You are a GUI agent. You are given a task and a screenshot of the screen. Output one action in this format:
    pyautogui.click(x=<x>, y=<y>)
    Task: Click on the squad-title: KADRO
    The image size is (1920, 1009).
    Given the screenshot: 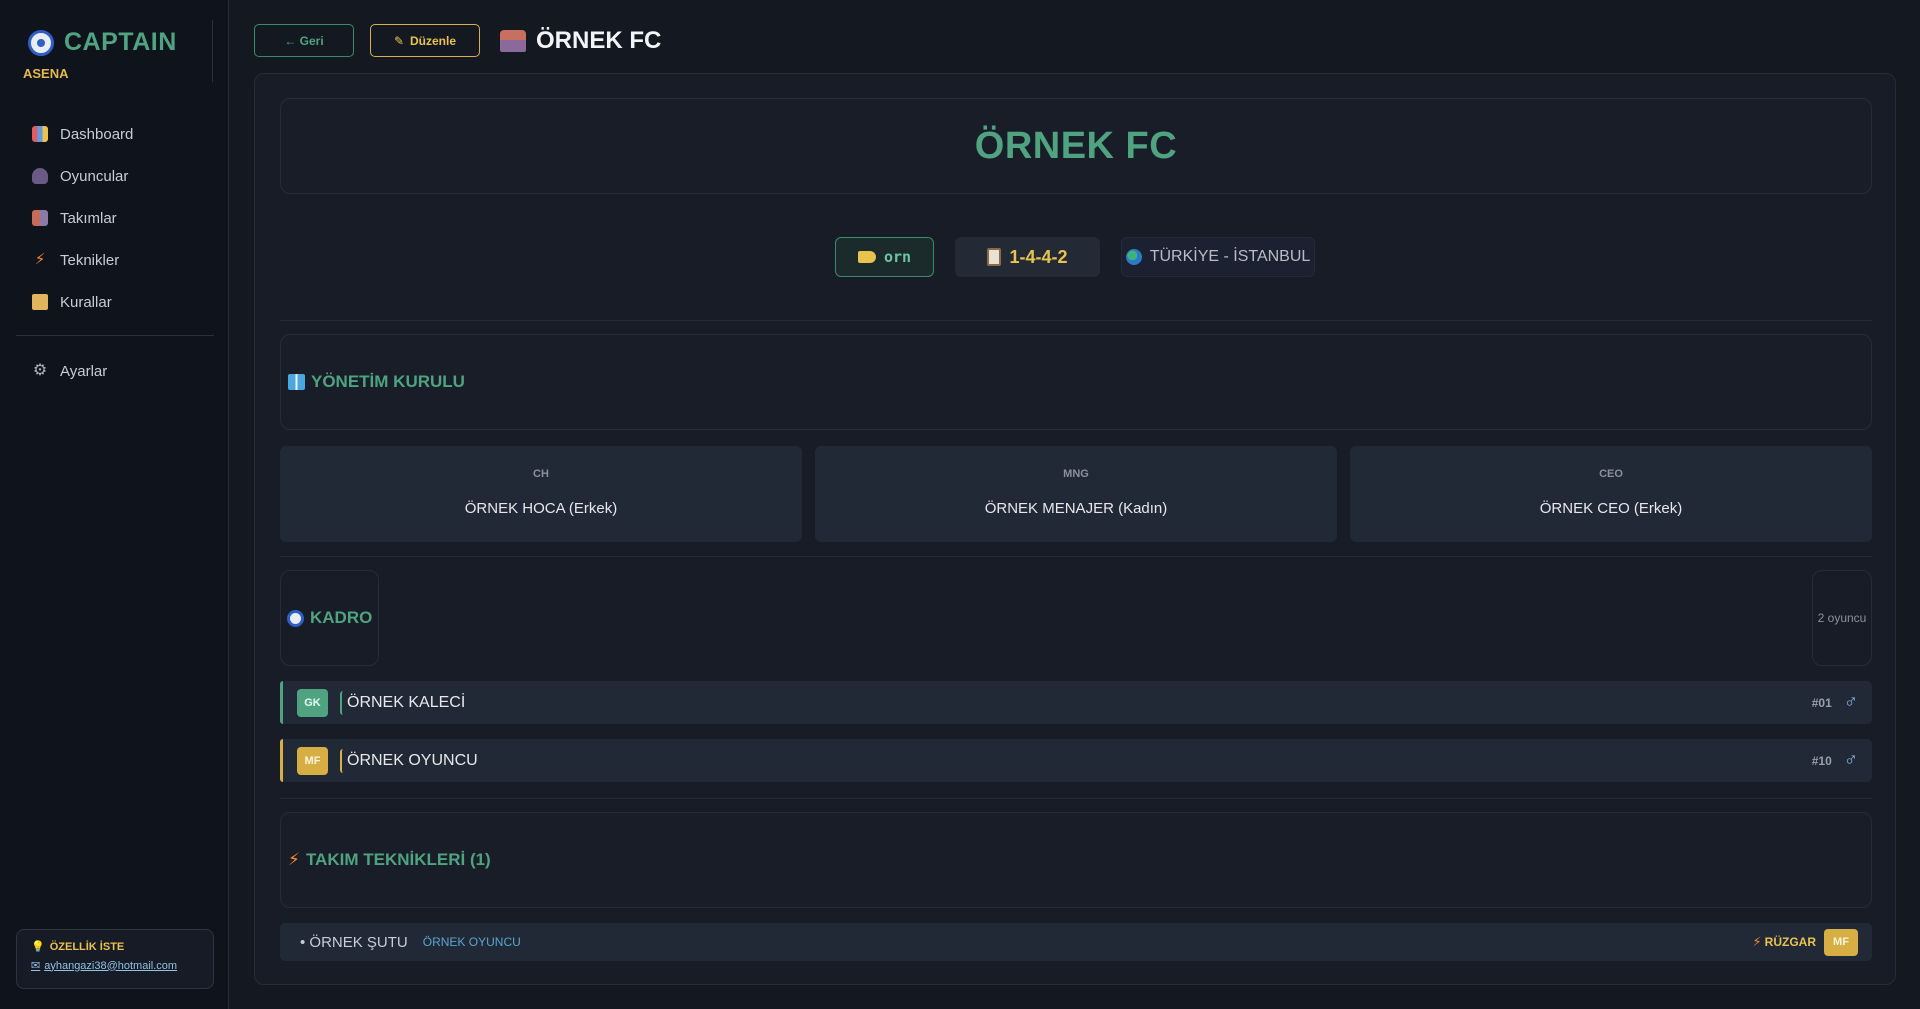 What is the action you would take?
    pyautogui.click(x=329, y=618)
    